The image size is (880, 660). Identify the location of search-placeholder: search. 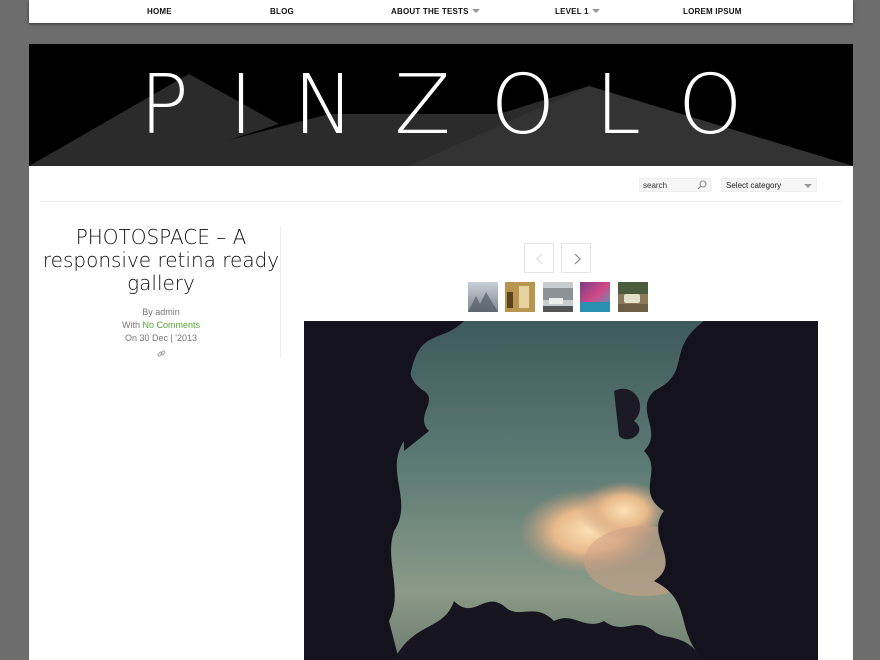
(655, 185).